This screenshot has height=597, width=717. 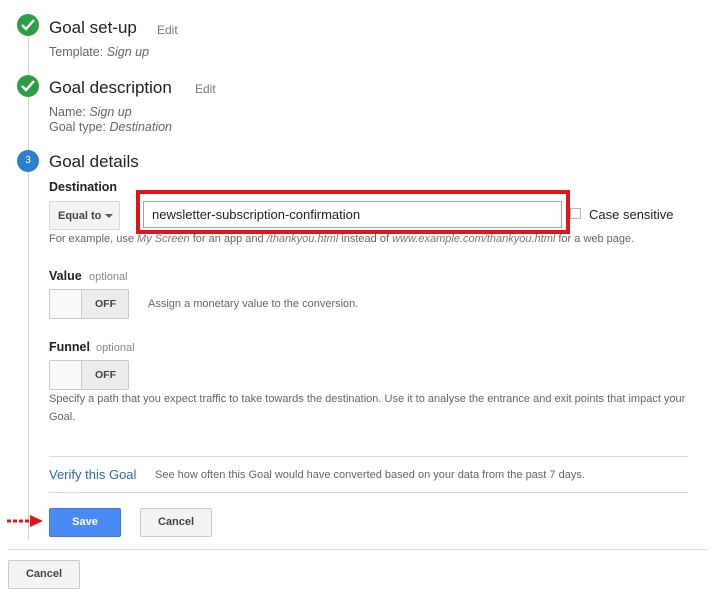 What do you see at coordinates (128, 52) in the screenshot?
I see `template-value: Sign up` at bounding box center [128, 52].